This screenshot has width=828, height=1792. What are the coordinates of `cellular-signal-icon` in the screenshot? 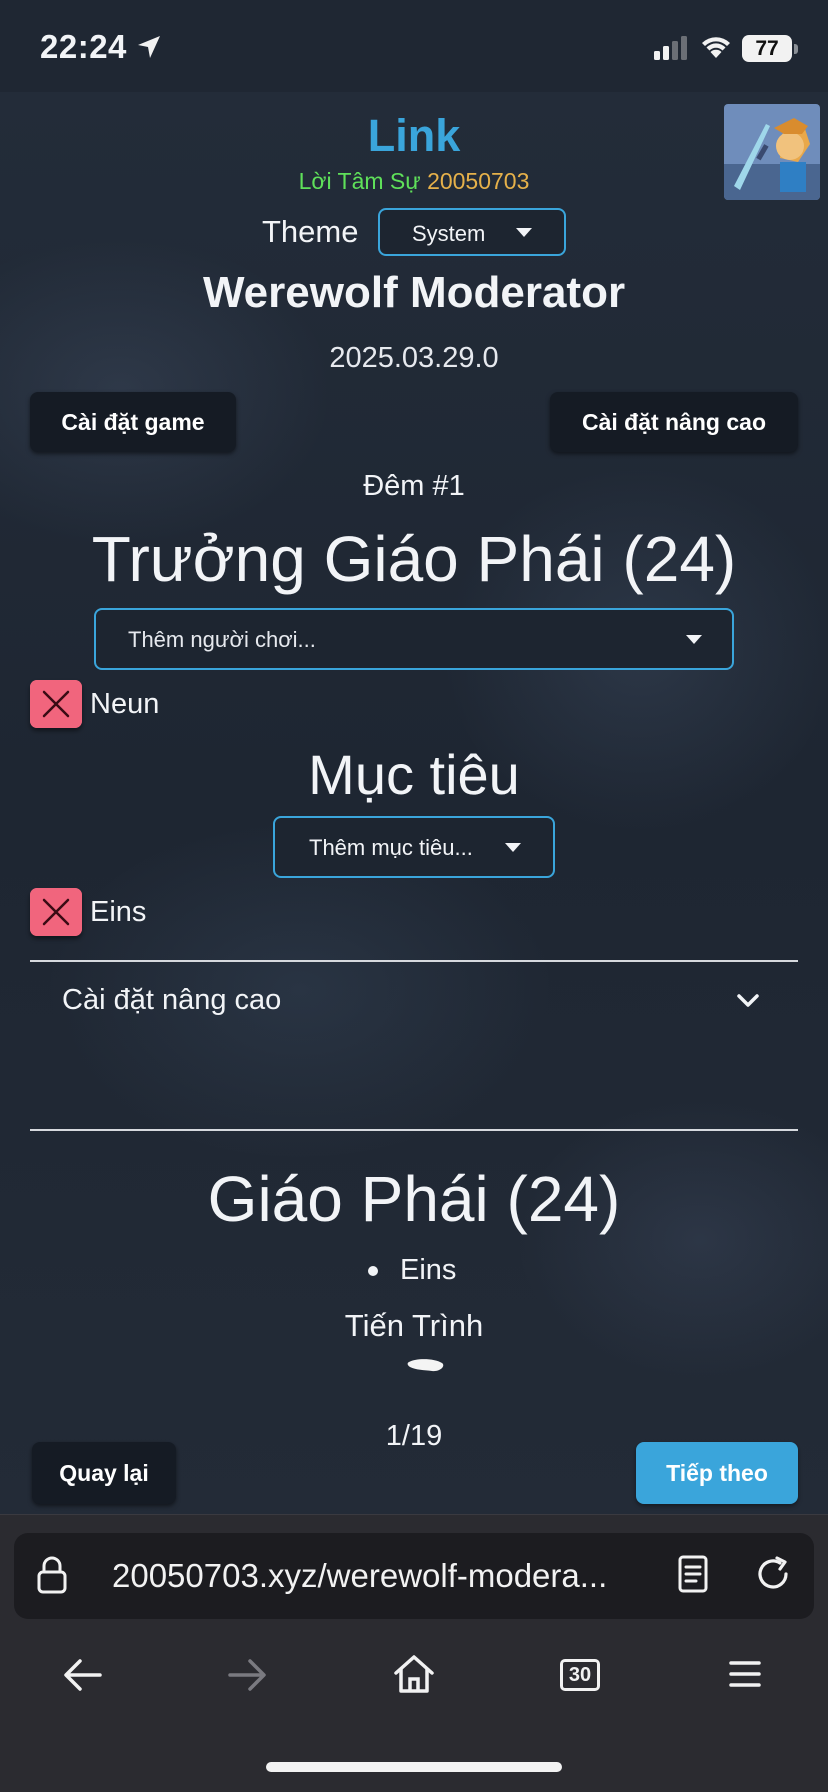 It's located at (670, 48).